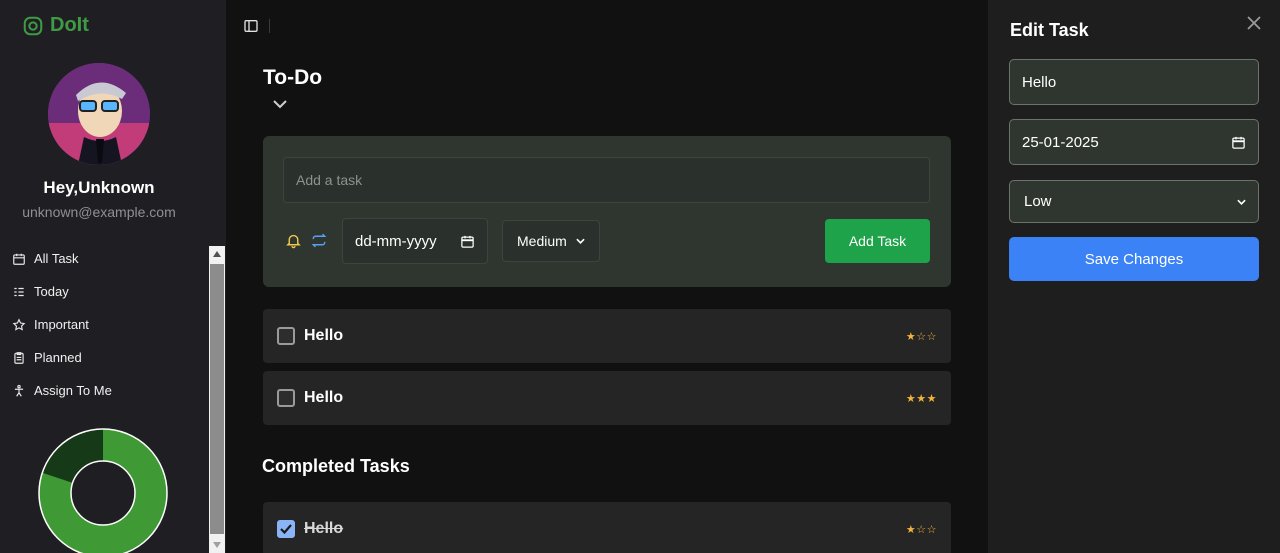  I want to click on page-title: To-Do, so click(293, 77).